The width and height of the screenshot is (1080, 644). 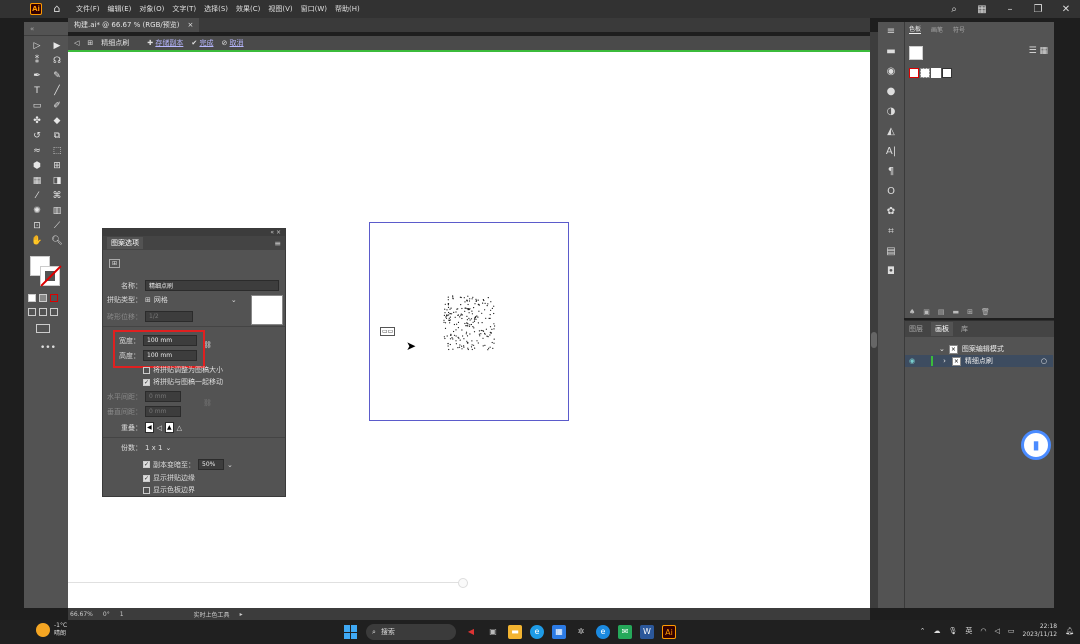 I want to click on overlap-top-icon: ▲, so click(x=169, y=427).